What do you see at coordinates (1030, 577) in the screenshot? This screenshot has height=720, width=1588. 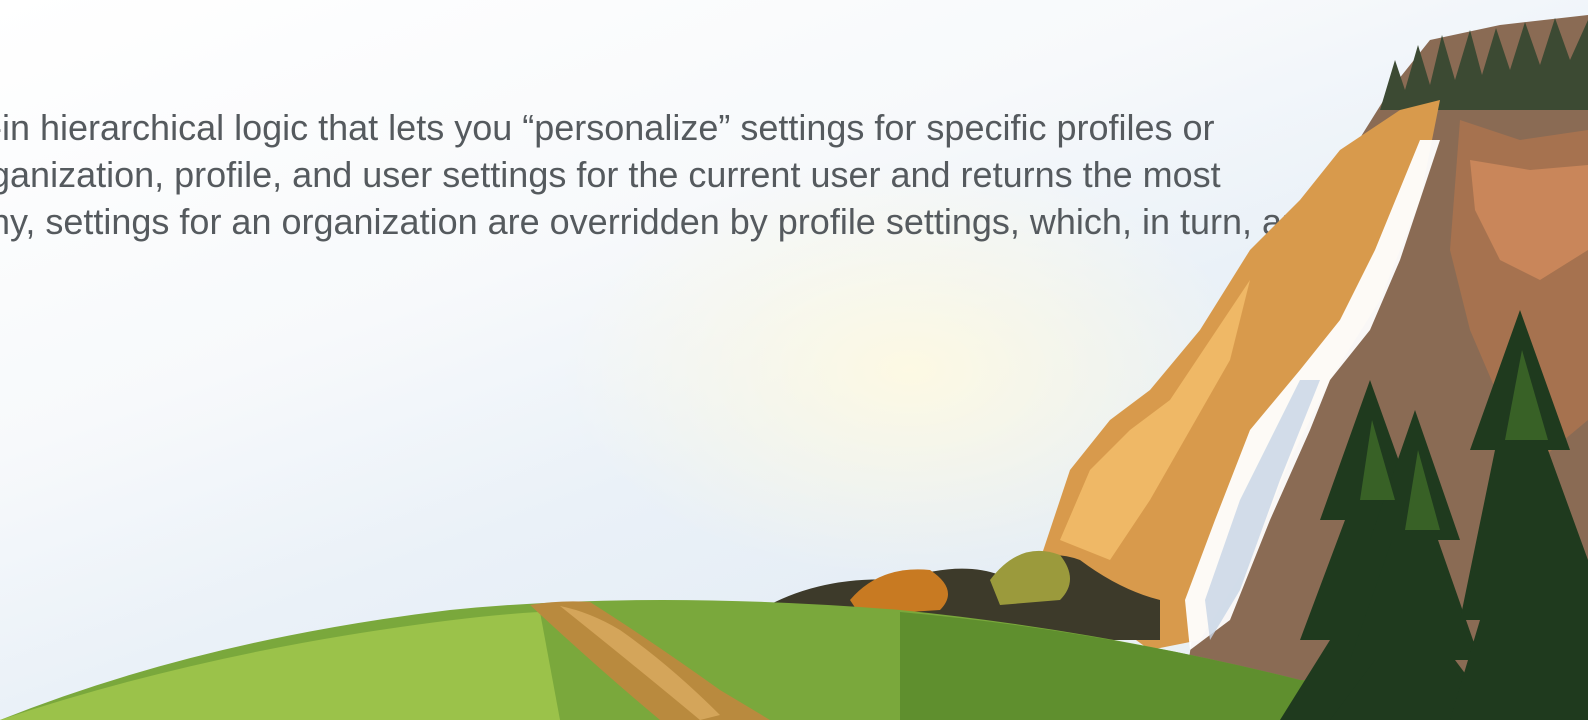 I see `olive-bush` at bounding box center [1030, 577].